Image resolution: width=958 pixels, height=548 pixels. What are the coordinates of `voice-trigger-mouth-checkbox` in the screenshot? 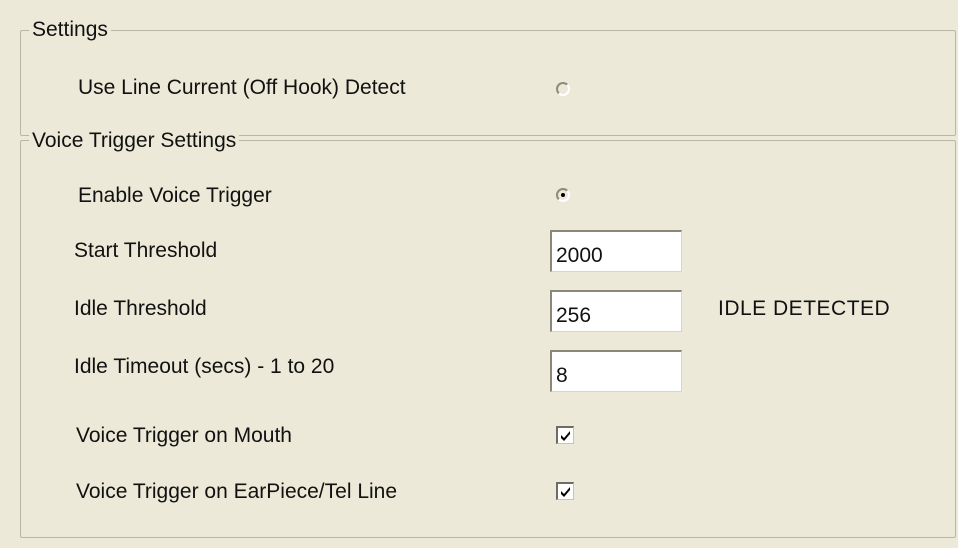 It's located at (565, 435).